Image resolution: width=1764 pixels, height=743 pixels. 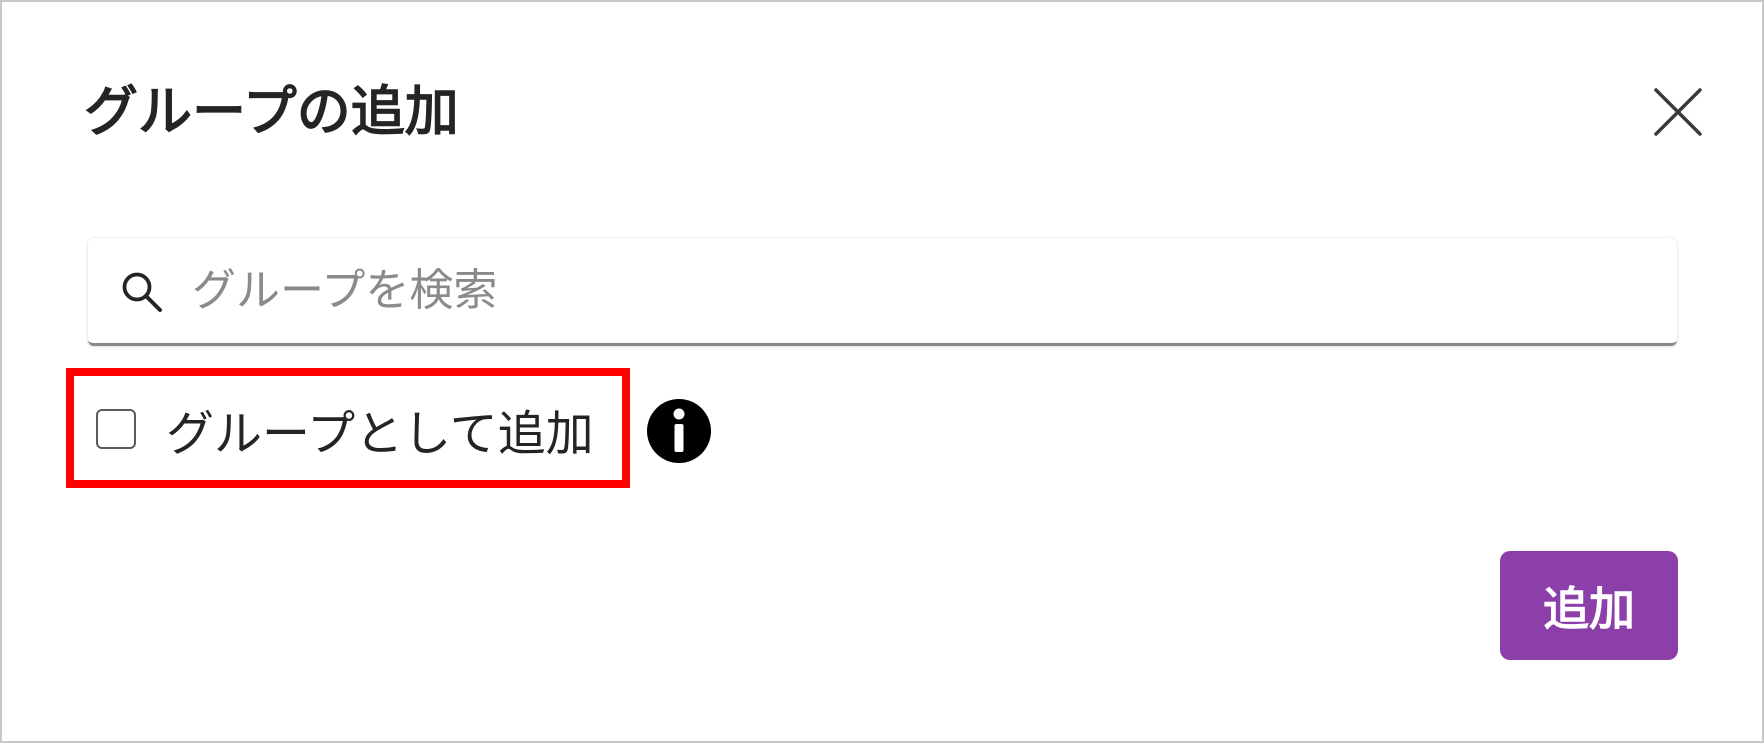 I want to click on close-icon, so click(x=1678, y=112).